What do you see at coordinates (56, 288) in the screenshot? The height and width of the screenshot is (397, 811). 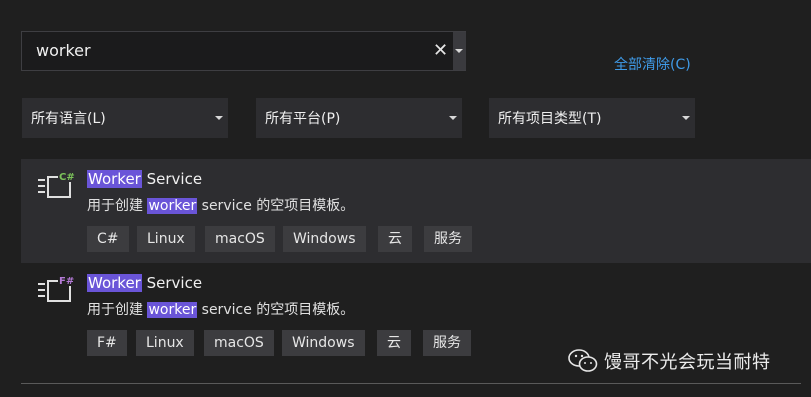 I see `worker-service-fsharp-icon: F#` at bounding box center [56, 288].